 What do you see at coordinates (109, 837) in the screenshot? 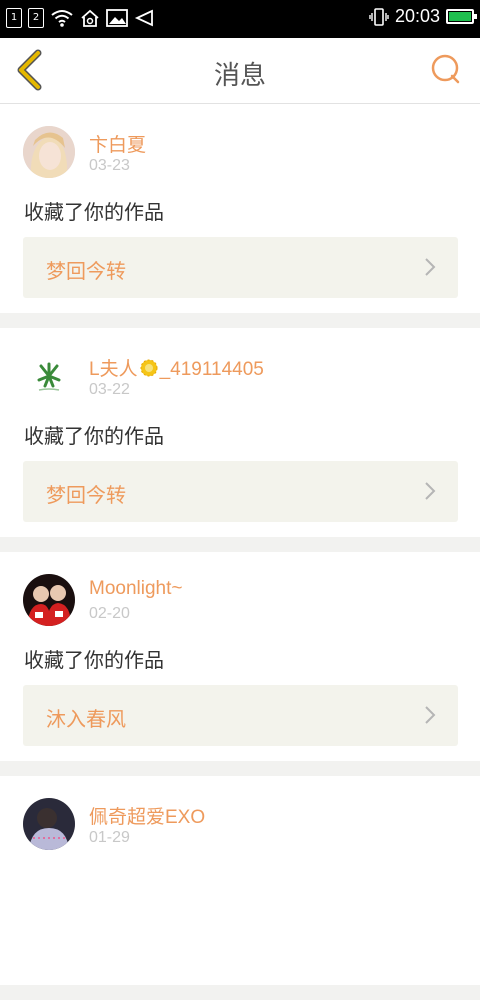
I see `message-date: 01-29` at bounding box center [109, 837].